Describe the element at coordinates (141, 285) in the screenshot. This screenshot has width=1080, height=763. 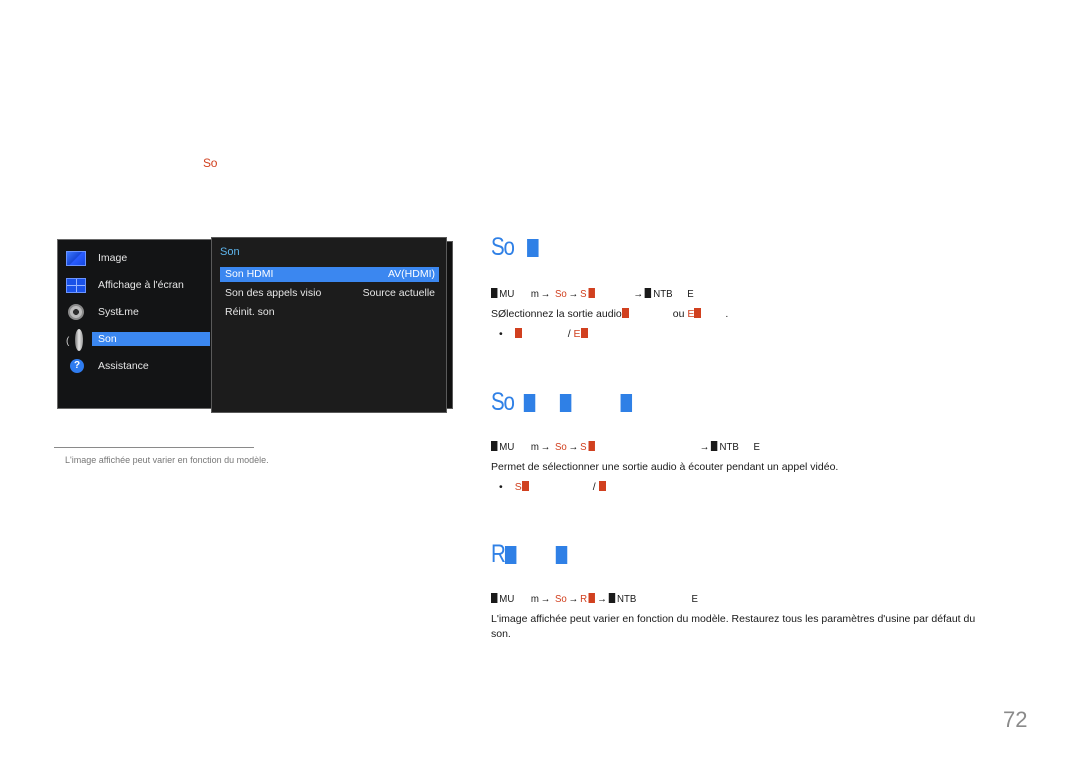
I see `osd-menu-label: Affichage à l'écran` at that location.